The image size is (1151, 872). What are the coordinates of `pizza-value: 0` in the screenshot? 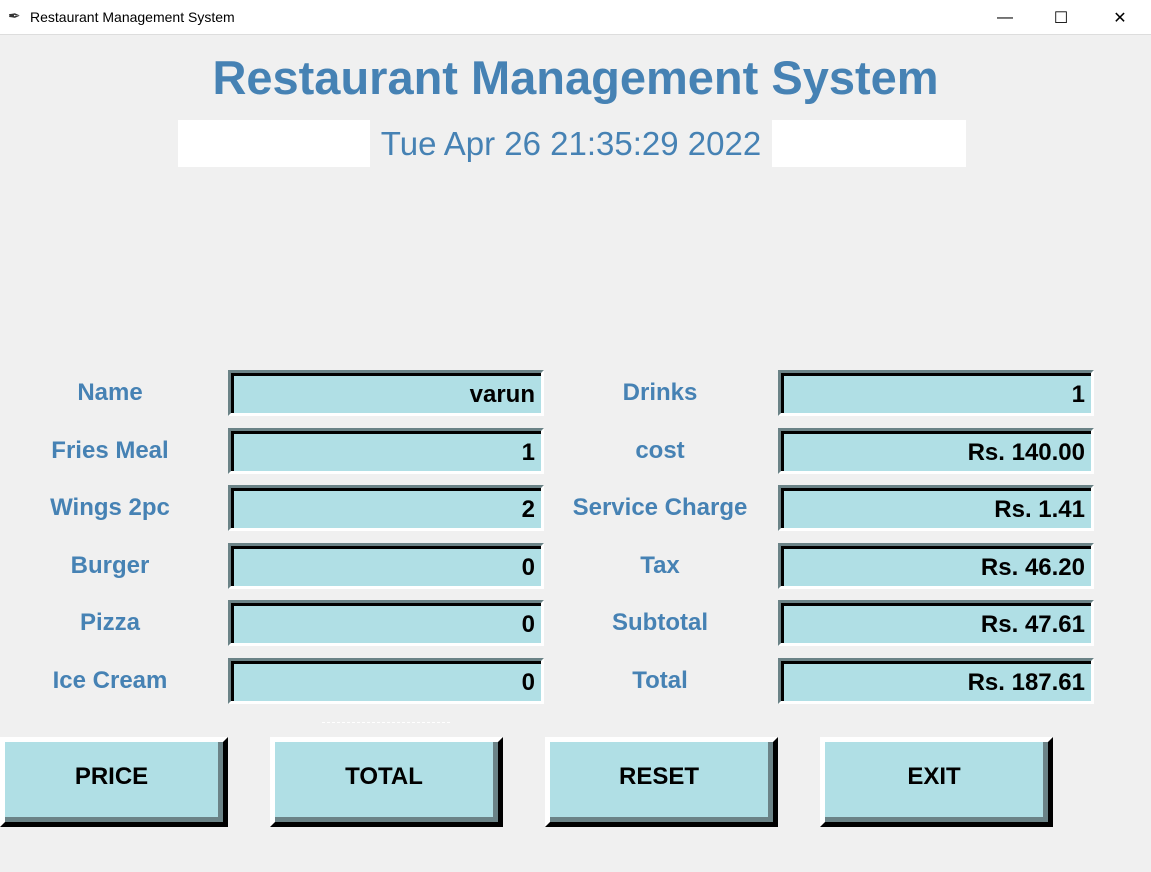 It's located at (386, 623).